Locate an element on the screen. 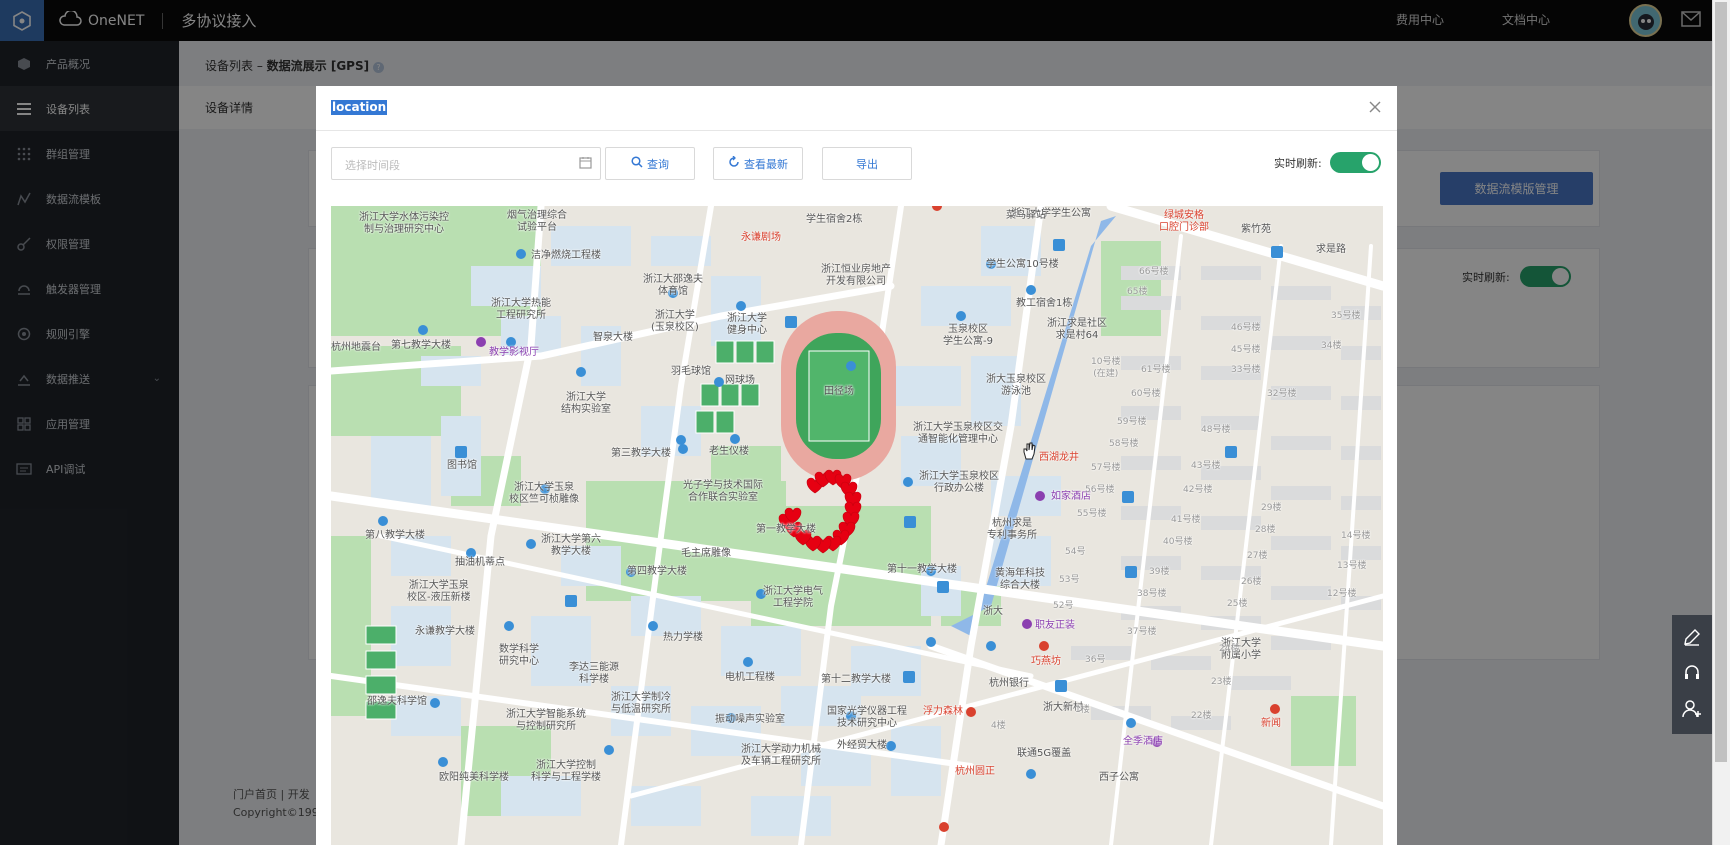  map-label: 浙江大学水体污染控 制与治理研究中心 is located at coordinates (404, 223).